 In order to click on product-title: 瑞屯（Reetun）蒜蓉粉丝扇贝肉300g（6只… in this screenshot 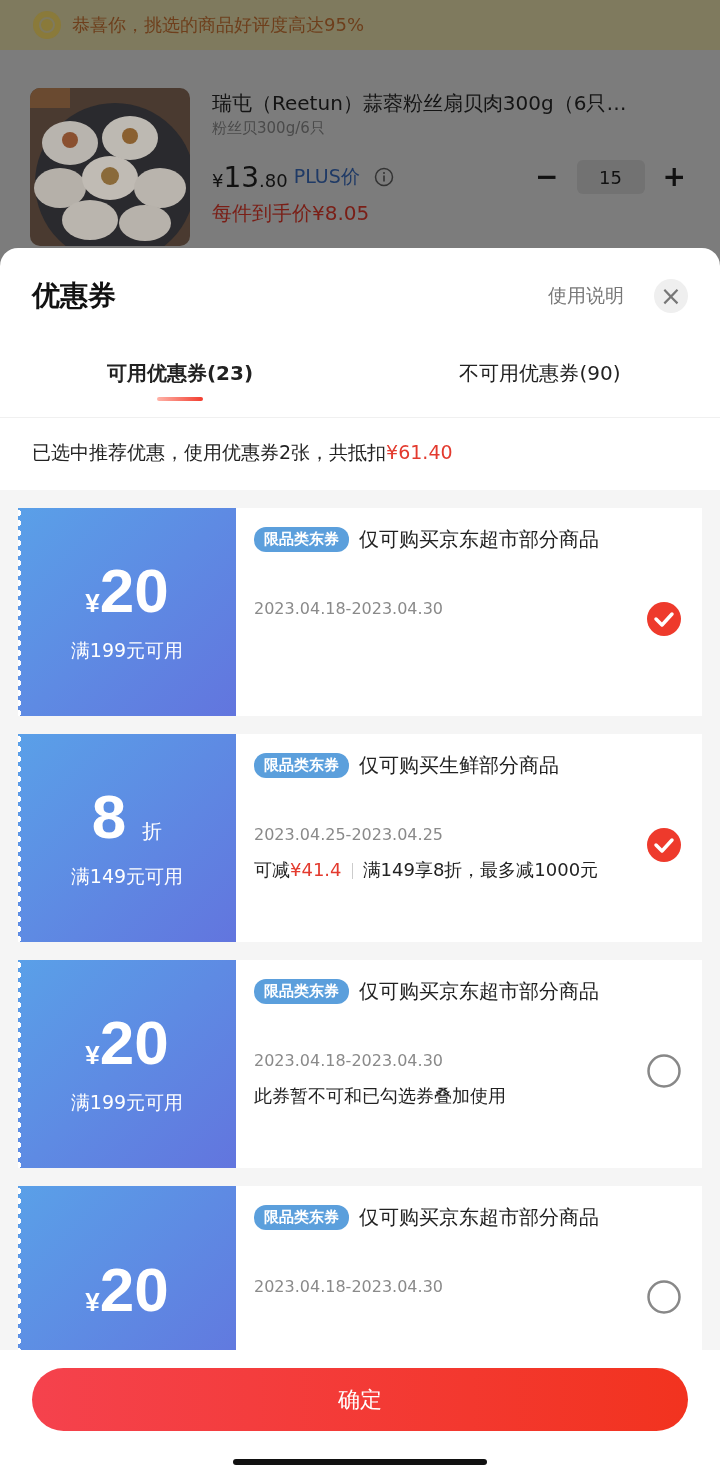, I will do `click(420, 103)`.